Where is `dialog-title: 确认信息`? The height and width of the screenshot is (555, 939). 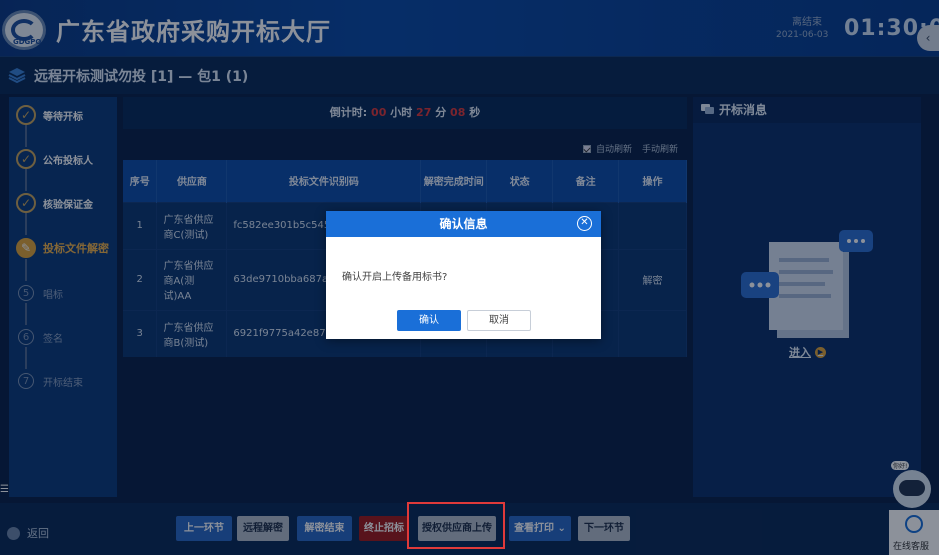 dialog-title: 确认信息 is located at coordinates (463, 224).